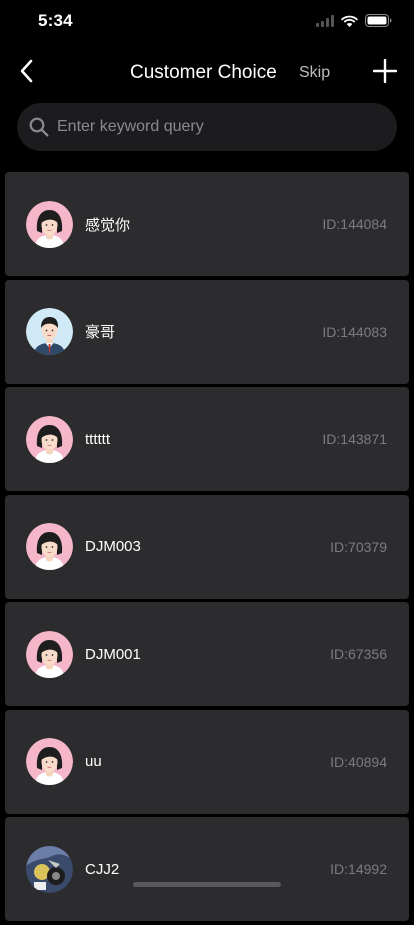  I want to click on customer-name: 感觉你, so click(108, 225).